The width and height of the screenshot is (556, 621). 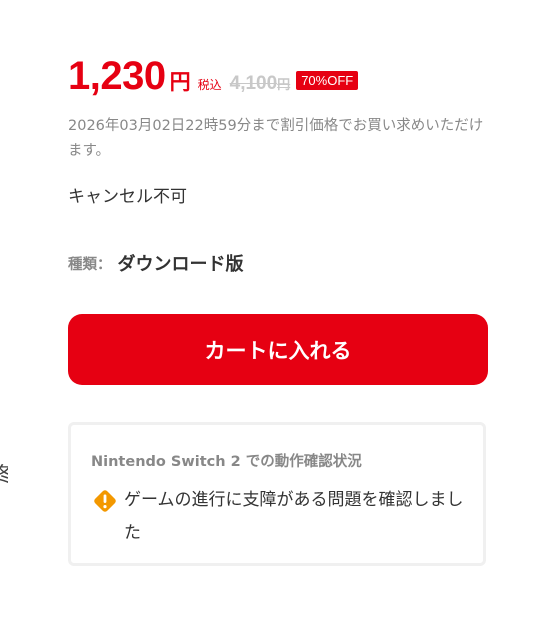 What do you see at coordinates (180, 82) in the screenshot?
I see `sale-price-currency: 円` at bounding box center [180, 82].